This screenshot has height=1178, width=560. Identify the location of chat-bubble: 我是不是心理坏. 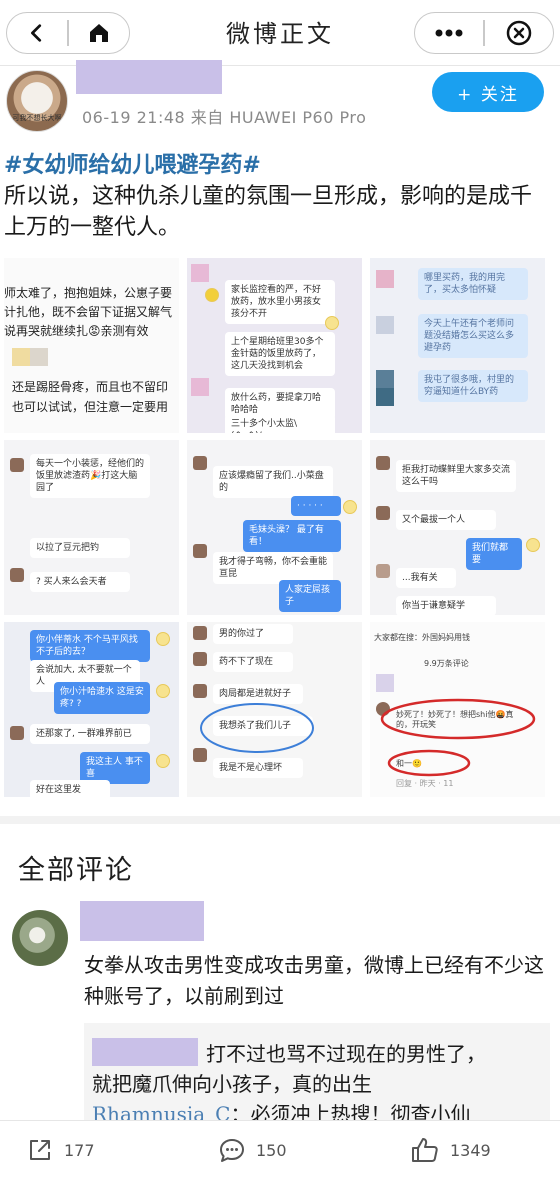
(258, 768).